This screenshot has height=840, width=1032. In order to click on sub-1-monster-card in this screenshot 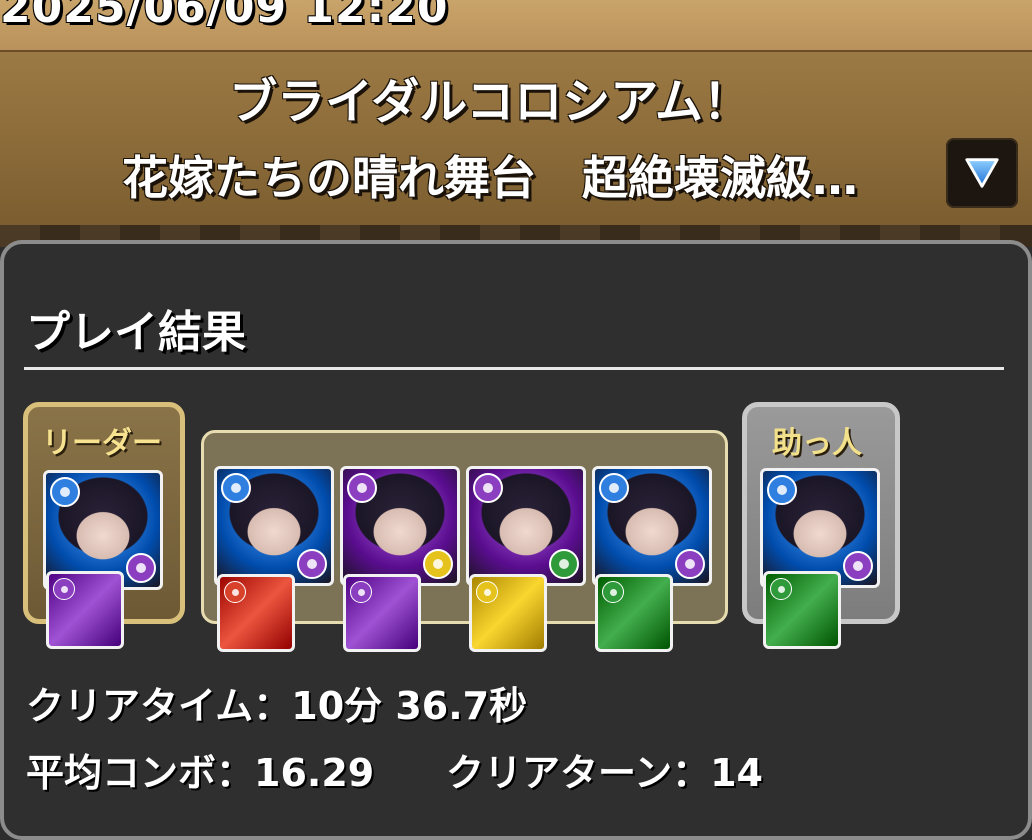, I will do `click(274, 526)`.